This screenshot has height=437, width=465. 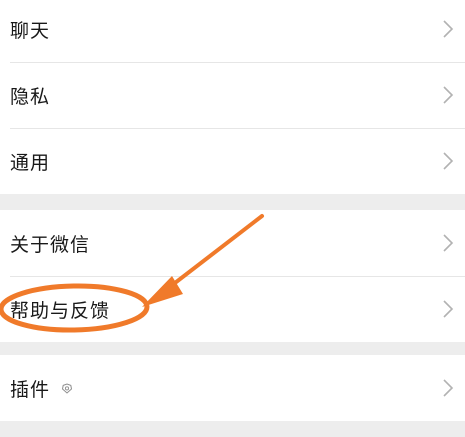 What do you see at coordinates (60, 310) in the screenshot?
I see `settings-item-label: 帮助与反馈` at bounding box center [60, 310].